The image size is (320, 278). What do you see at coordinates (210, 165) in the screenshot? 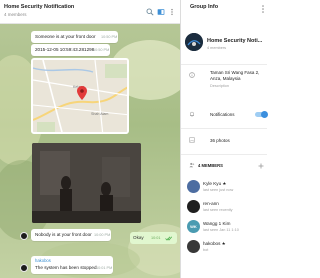
I see `members-count-label: 4 MEMBERS` at bounding box center [210, 165].